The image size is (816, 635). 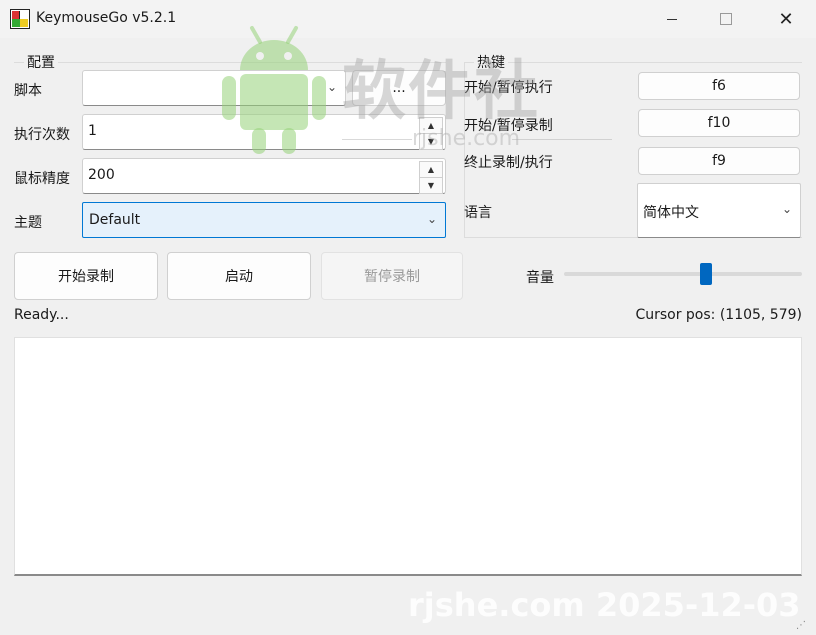 I want to click on config-legend: 配置, so click(x=41, y=62).